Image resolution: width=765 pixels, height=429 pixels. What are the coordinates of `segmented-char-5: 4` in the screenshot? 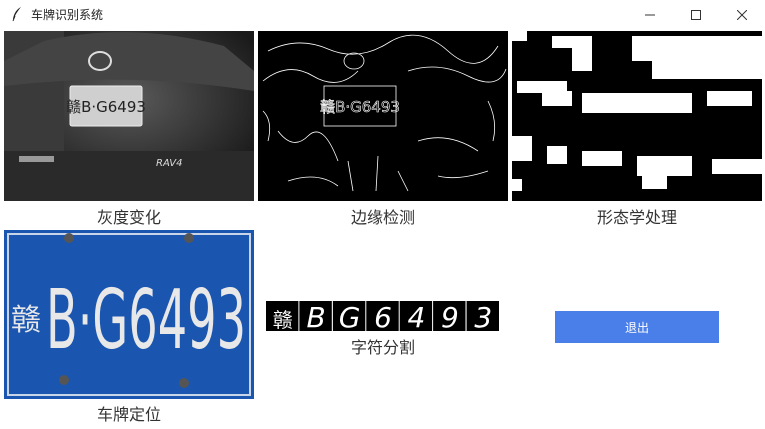 It's located at (416, 316).